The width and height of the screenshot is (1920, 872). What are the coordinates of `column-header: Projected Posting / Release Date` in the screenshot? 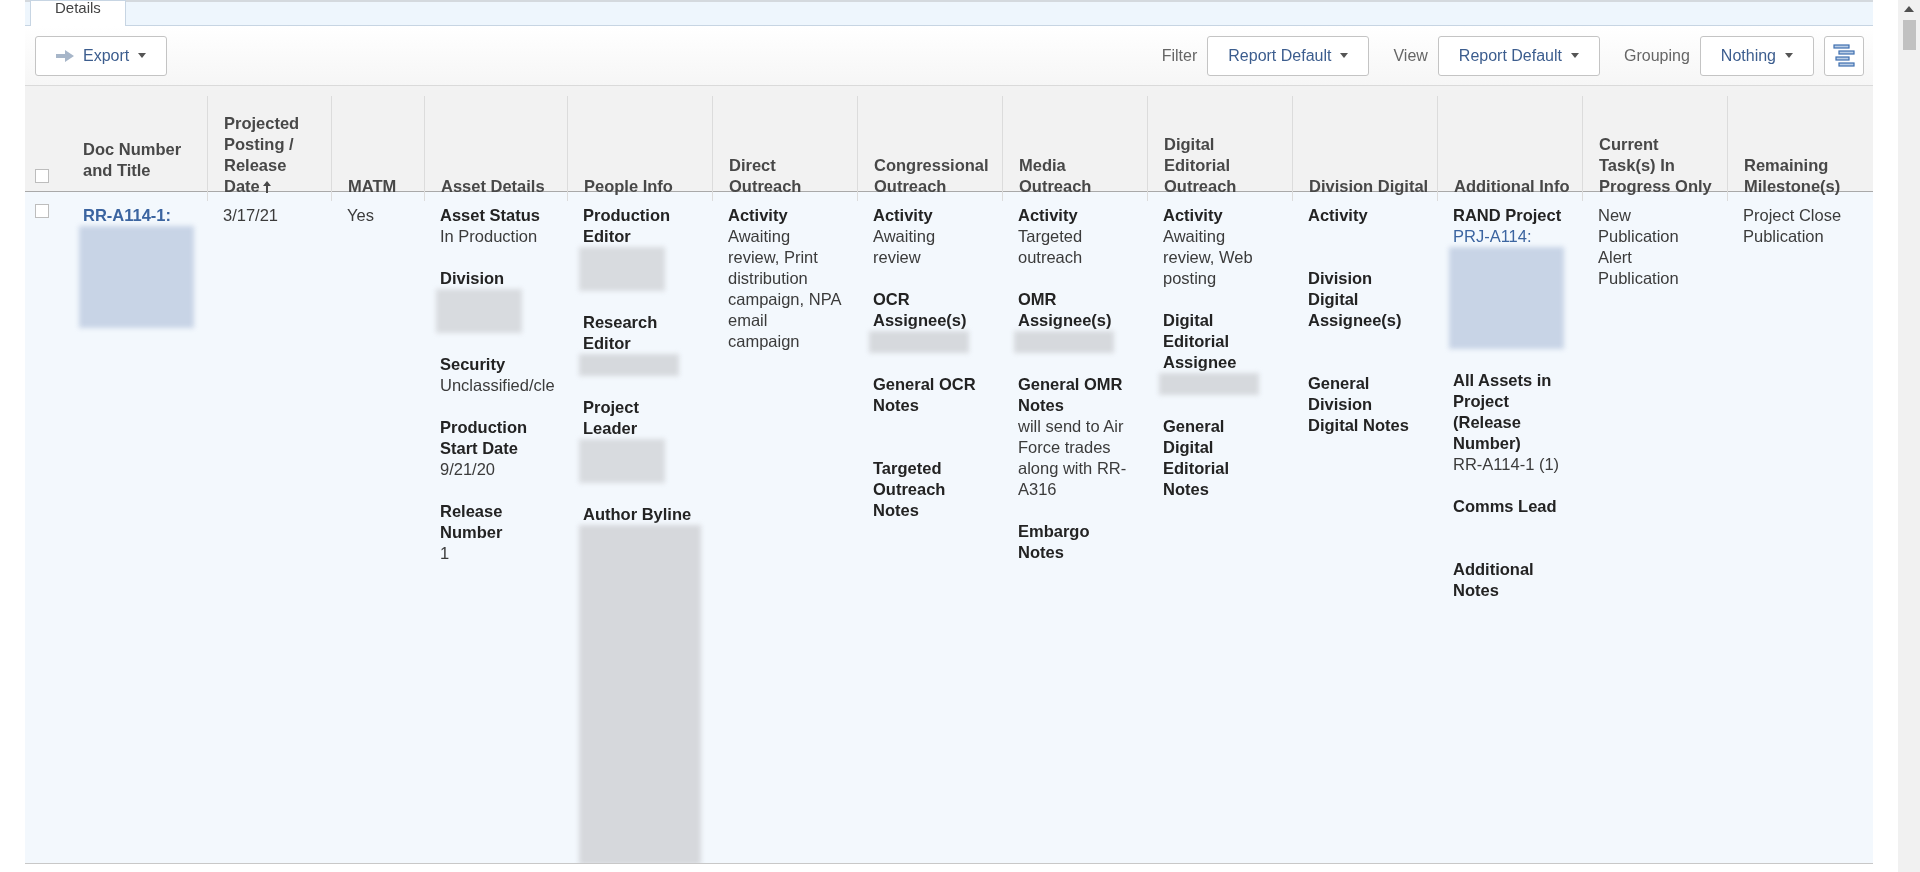 It's located at (273, 155).